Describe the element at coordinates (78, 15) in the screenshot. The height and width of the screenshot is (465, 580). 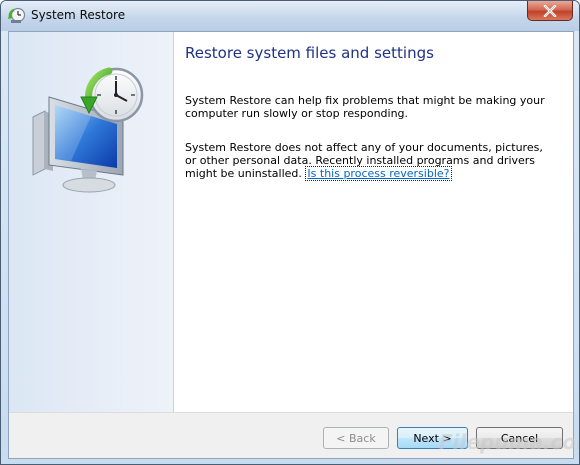
I see `window-title: System Restore` at that location.